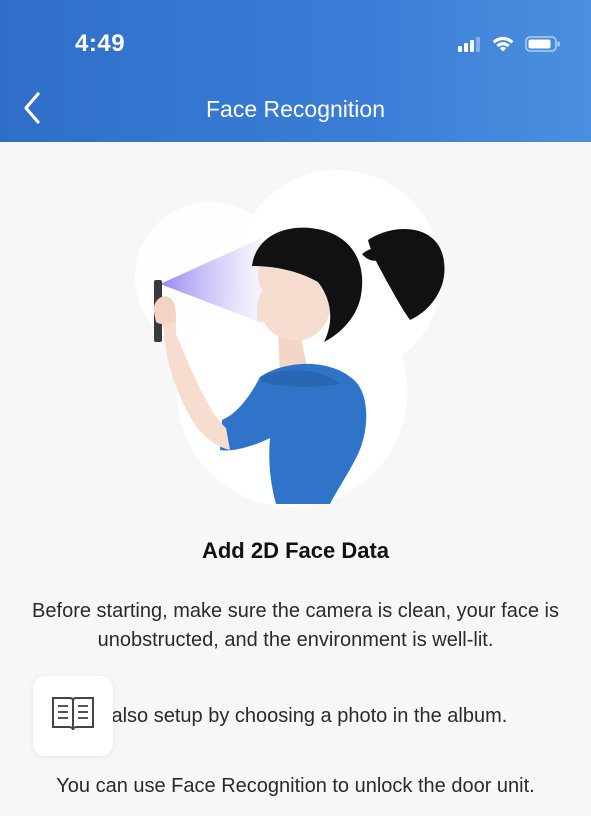 Image resolution: width=591 pixels, height=816 pixels. What do you see at coordinates (295, 42) in the screenshot?
I see `status-bar: 4:49` at bounding box center [295, 42].